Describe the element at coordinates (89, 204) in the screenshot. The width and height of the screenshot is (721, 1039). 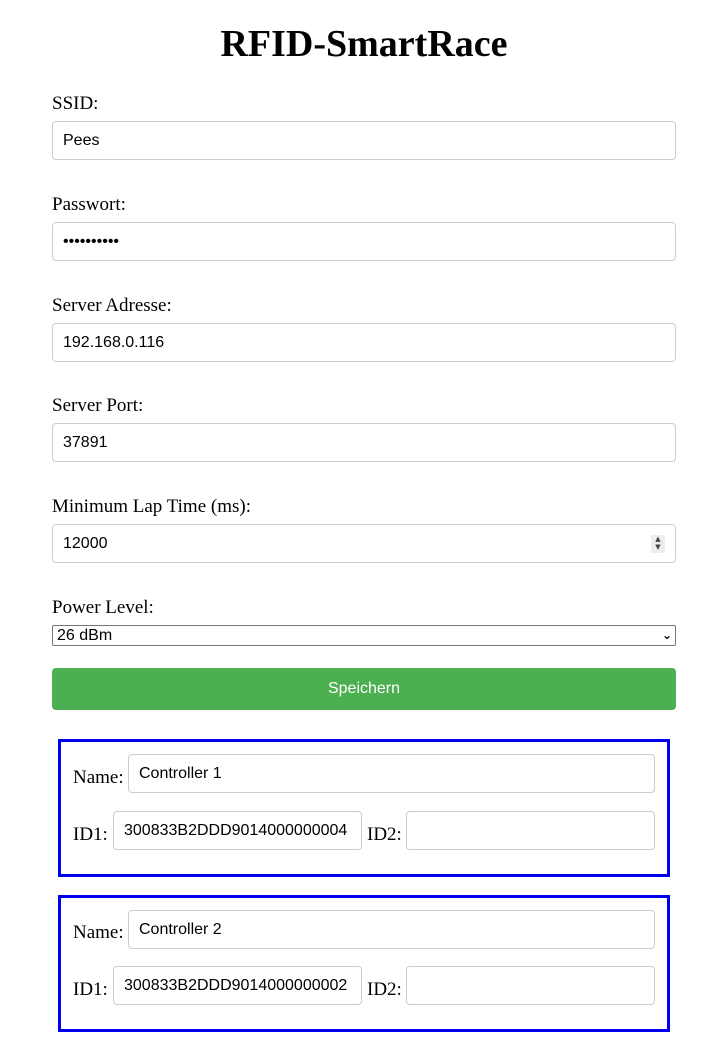
I see `password-label: Passwort:` at that location.